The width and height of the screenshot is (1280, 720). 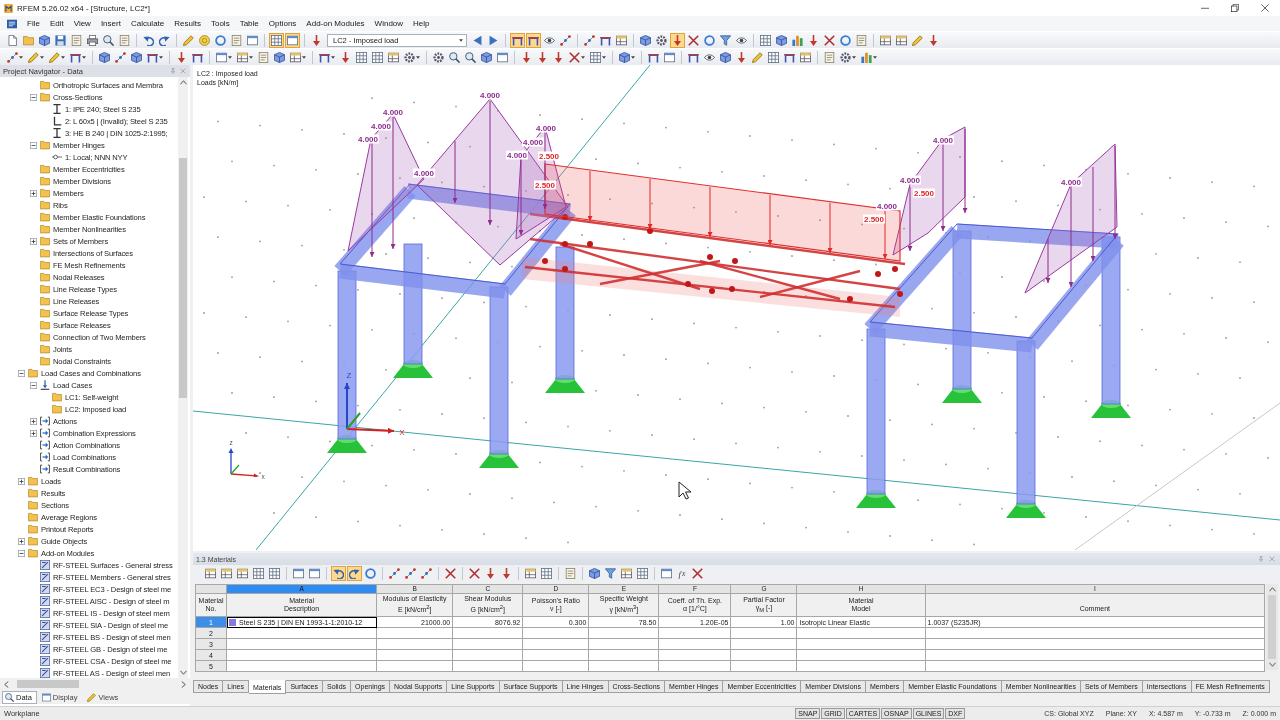 I want to click on chevron-left-icon, so click(x=6, y=684).